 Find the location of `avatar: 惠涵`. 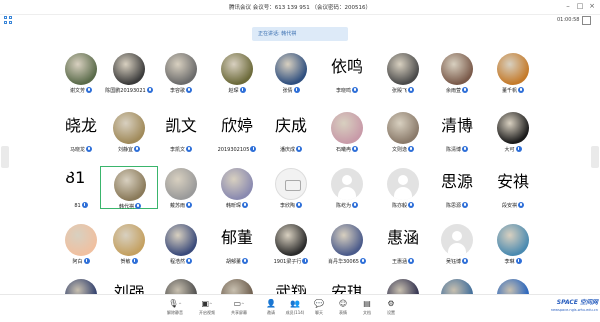

avatar: 惠涵 is located at coordinates (403, 237).